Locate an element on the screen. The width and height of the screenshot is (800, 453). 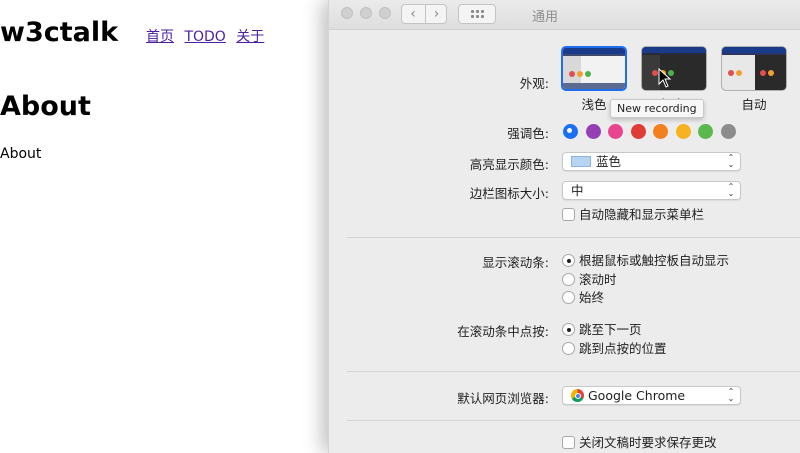
click-scrollbar-option-next-page: 跳至下一页 is located at coordinates (602, 330).